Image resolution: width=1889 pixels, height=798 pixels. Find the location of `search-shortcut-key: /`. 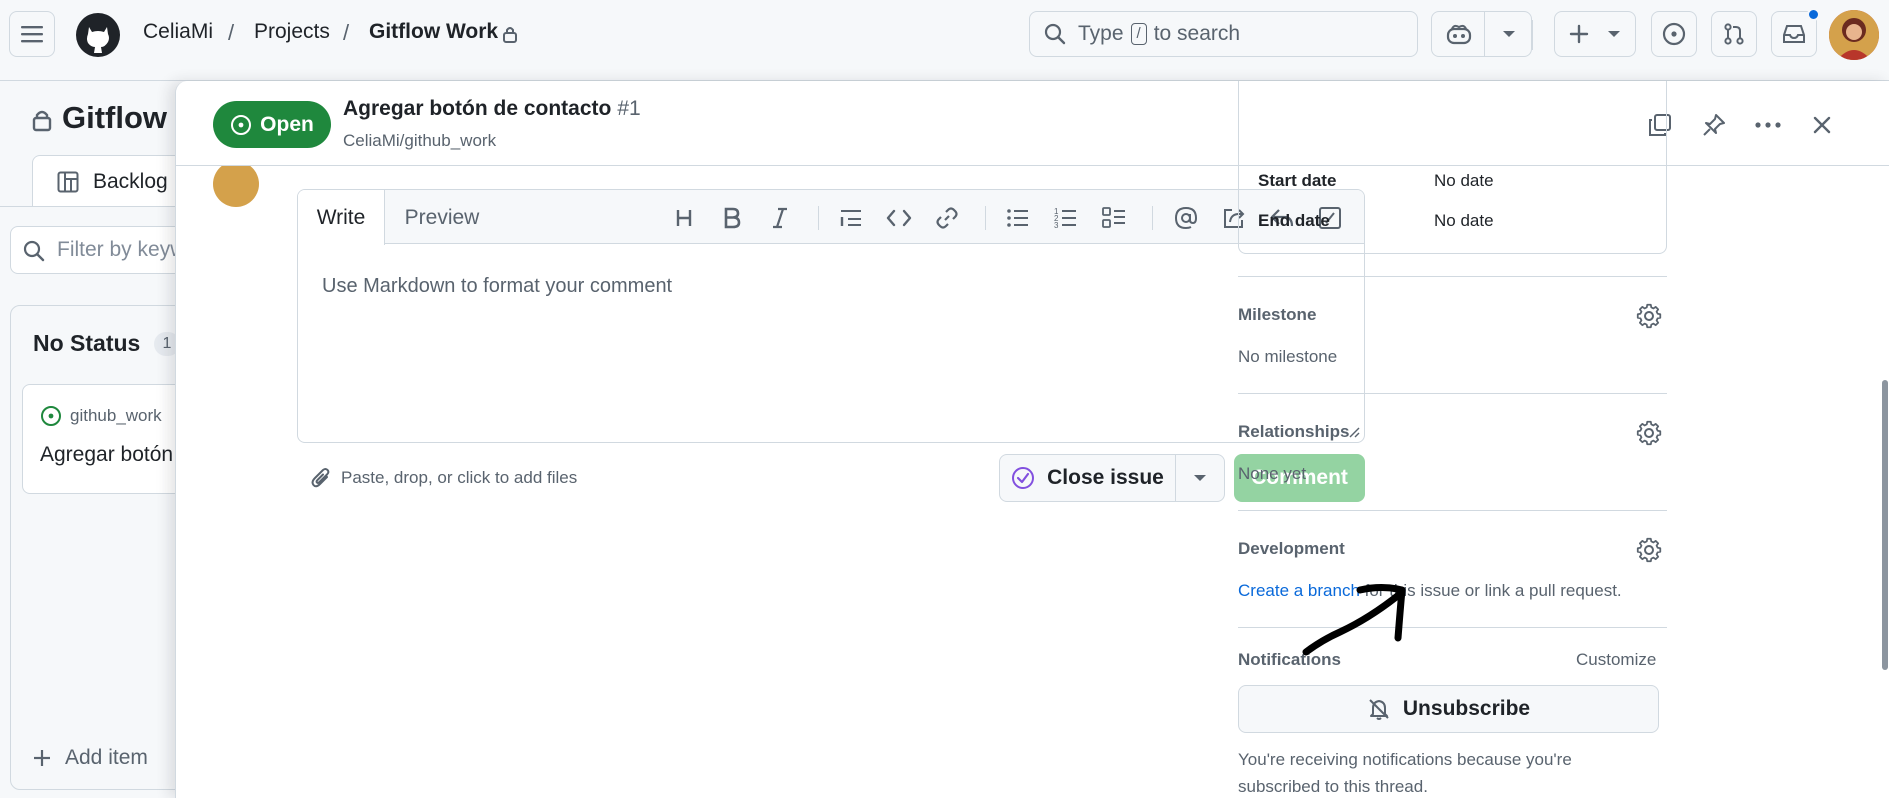

search-shortcut-key: / is located at coordinates (1138, 34).